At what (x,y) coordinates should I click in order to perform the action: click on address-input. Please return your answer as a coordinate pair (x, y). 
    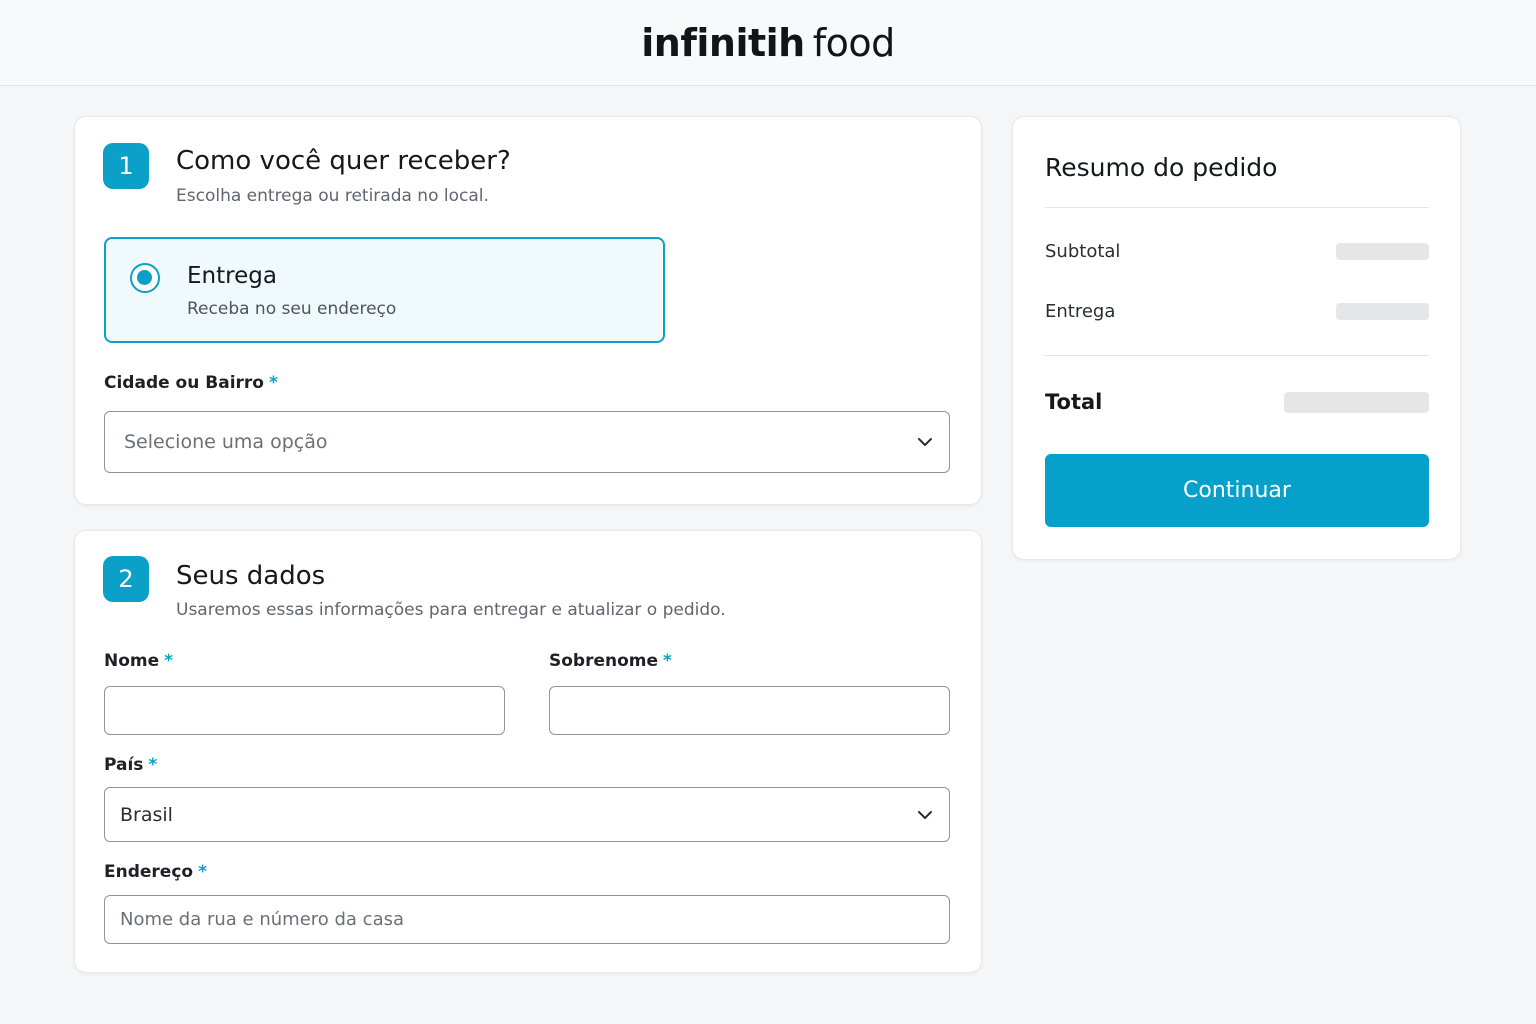
    Looking at the image, I should click on (534, 919).